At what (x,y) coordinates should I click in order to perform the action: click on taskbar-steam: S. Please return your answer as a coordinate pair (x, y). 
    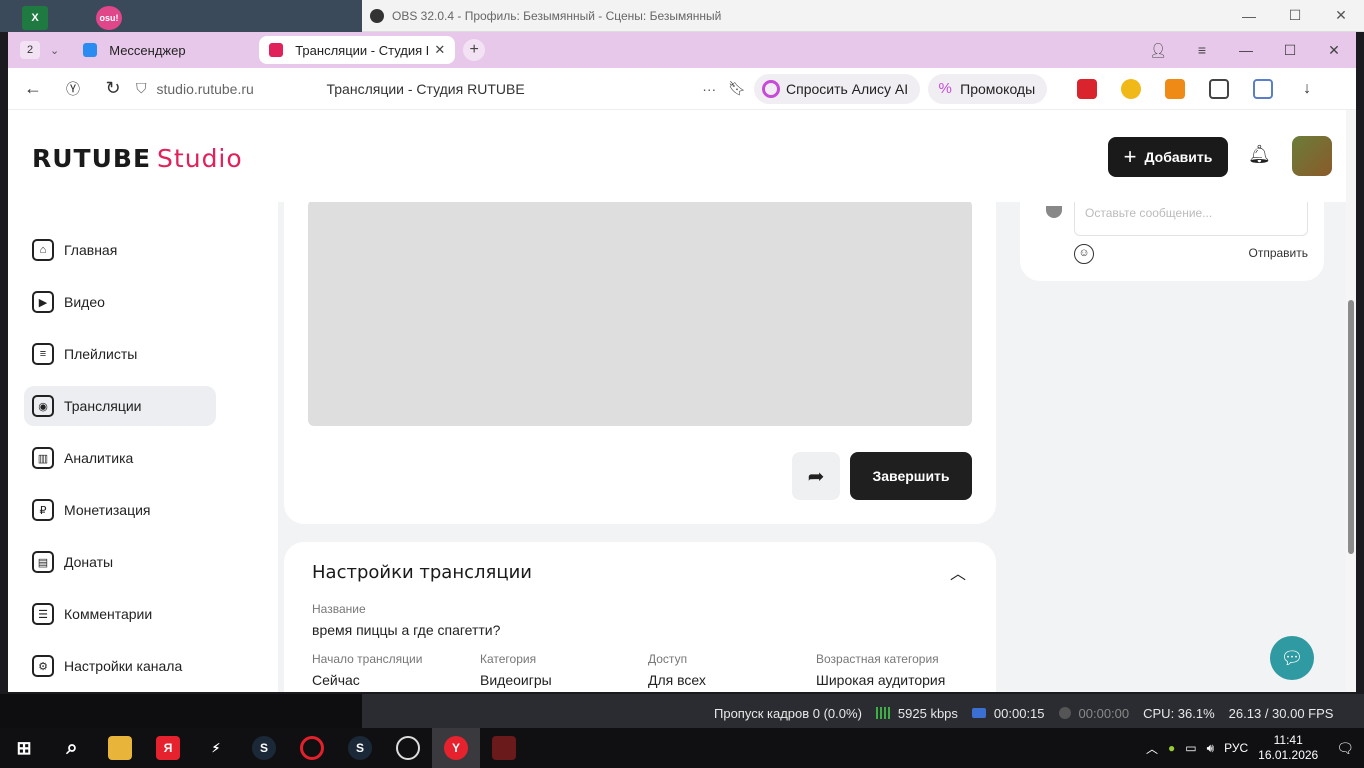
    Looking at the image, I should click on (264, 748).